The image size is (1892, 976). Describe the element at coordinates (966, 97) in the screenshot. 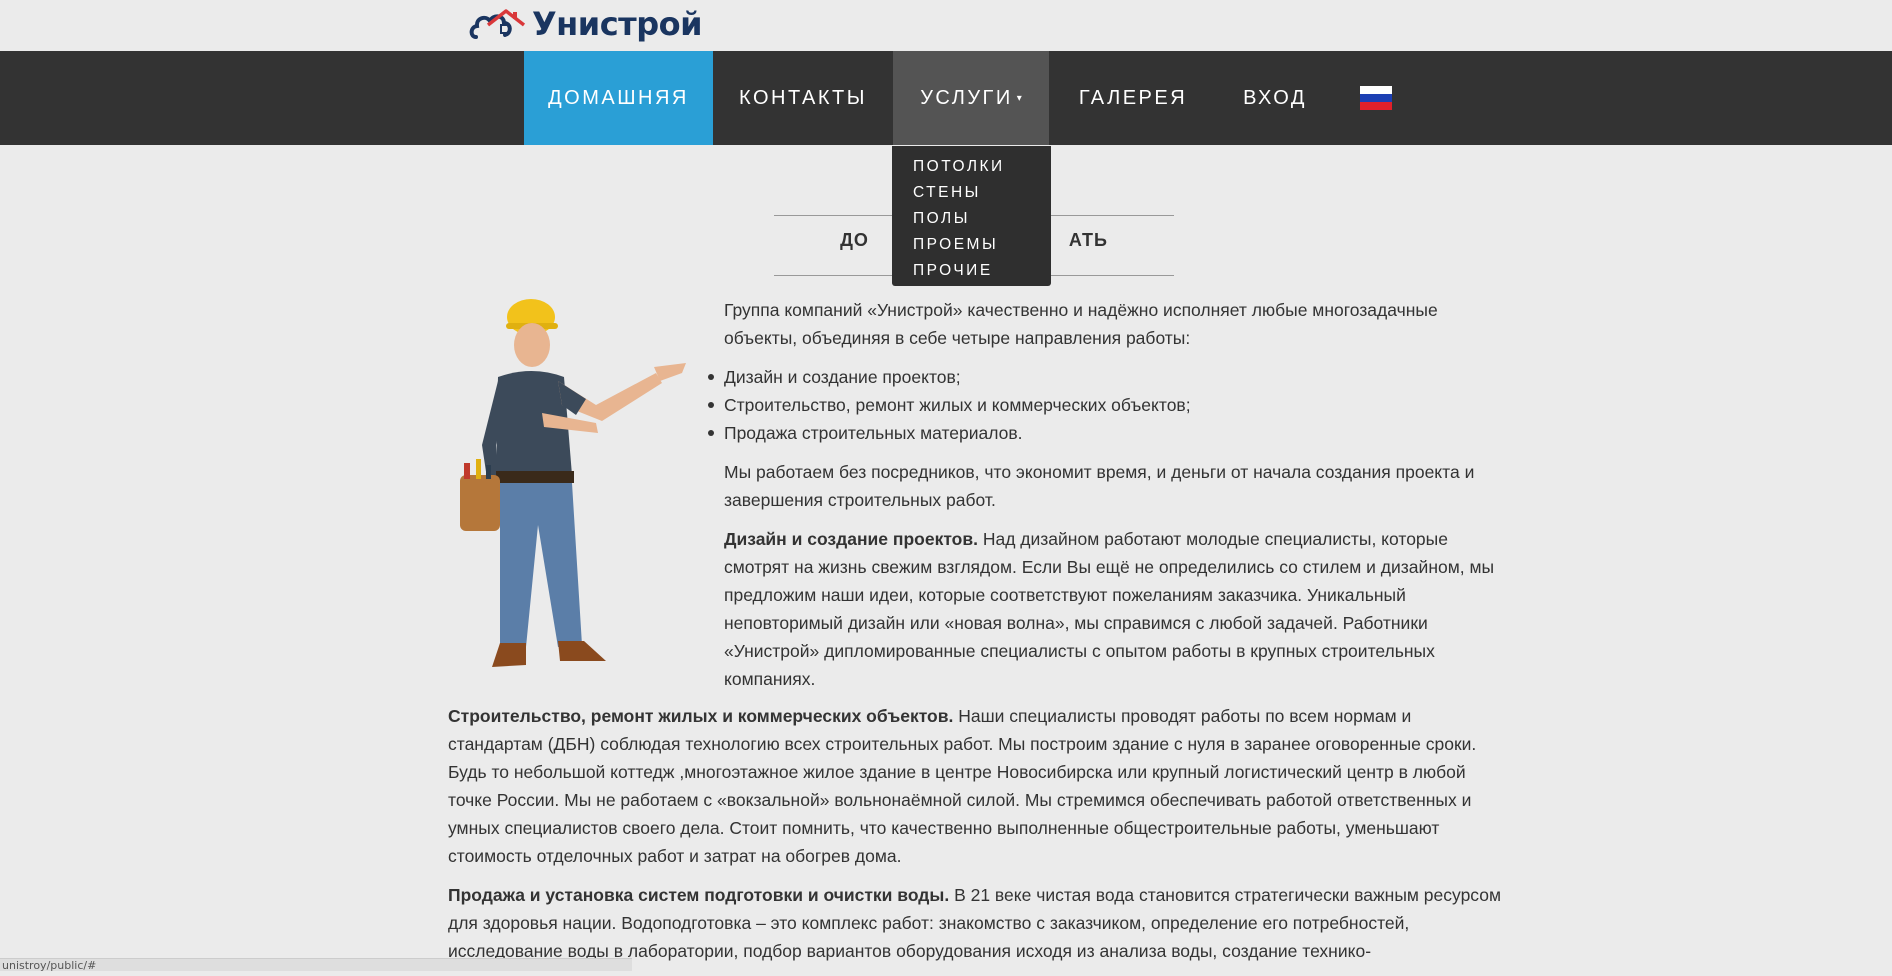

I see `nav-services-label: УСЛУГИ` at that location.